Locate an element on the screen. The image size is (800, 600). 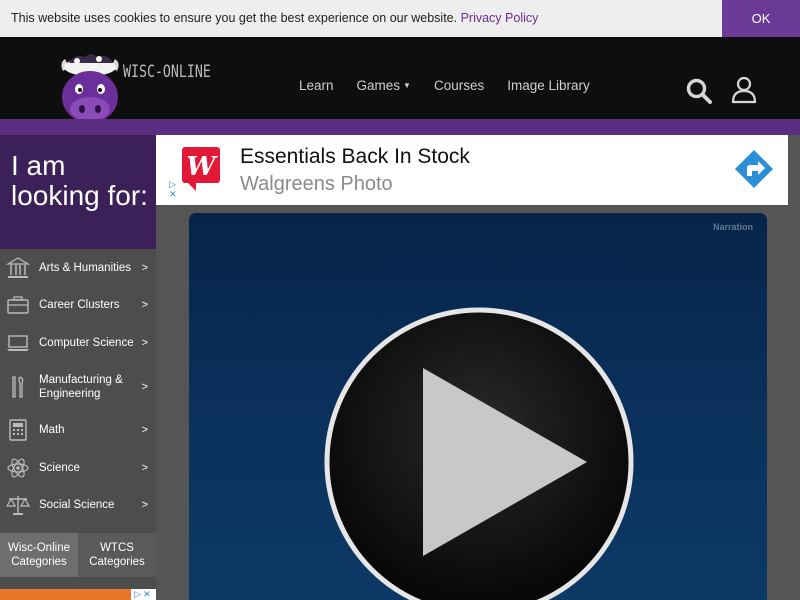
header-accent-band is located at coordinates (400, 127).